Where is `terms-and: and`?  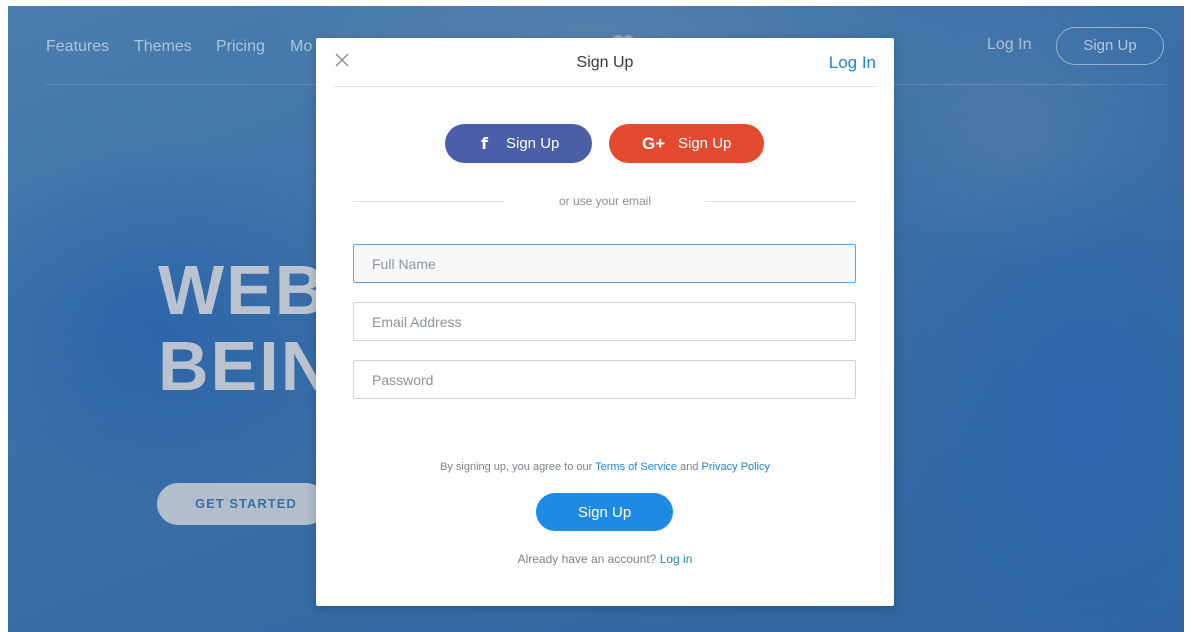 terms-and: and is located at coordinates (689, 467).